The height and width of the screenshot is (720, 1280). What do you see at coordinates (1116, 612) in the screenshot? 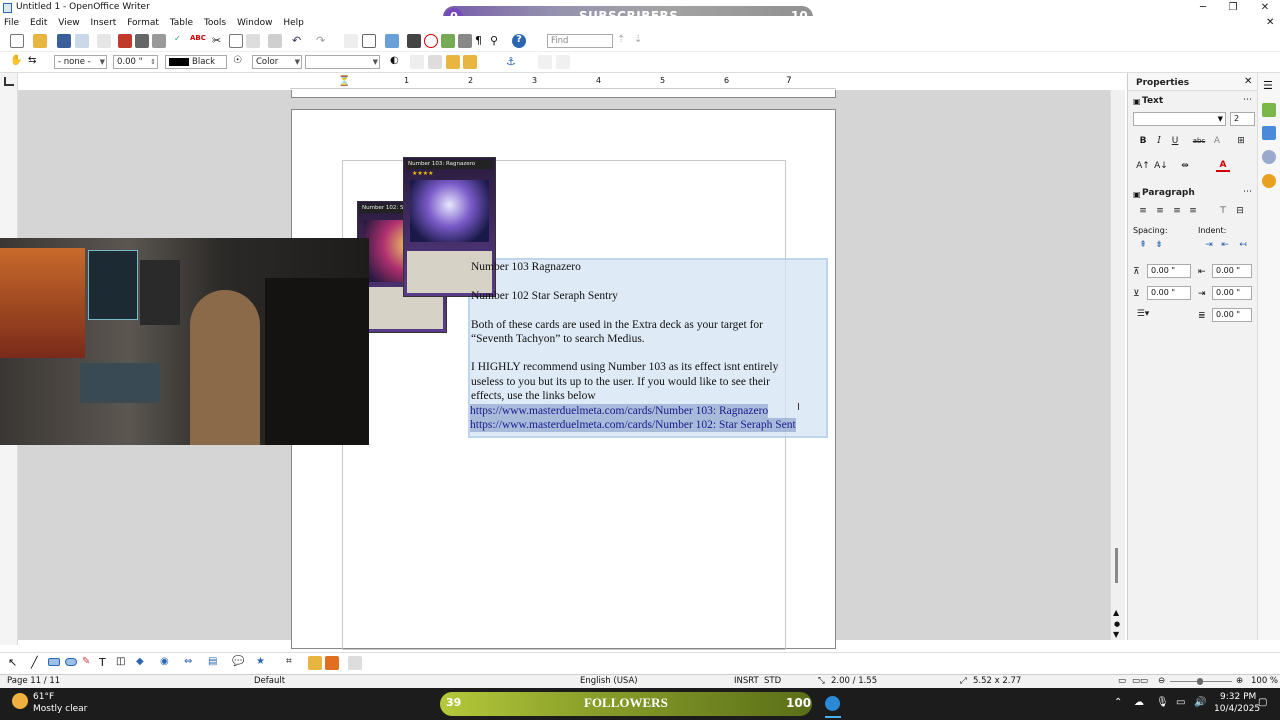
I see `prev-page-icon: ▲` at bounding box center [1116, 612].